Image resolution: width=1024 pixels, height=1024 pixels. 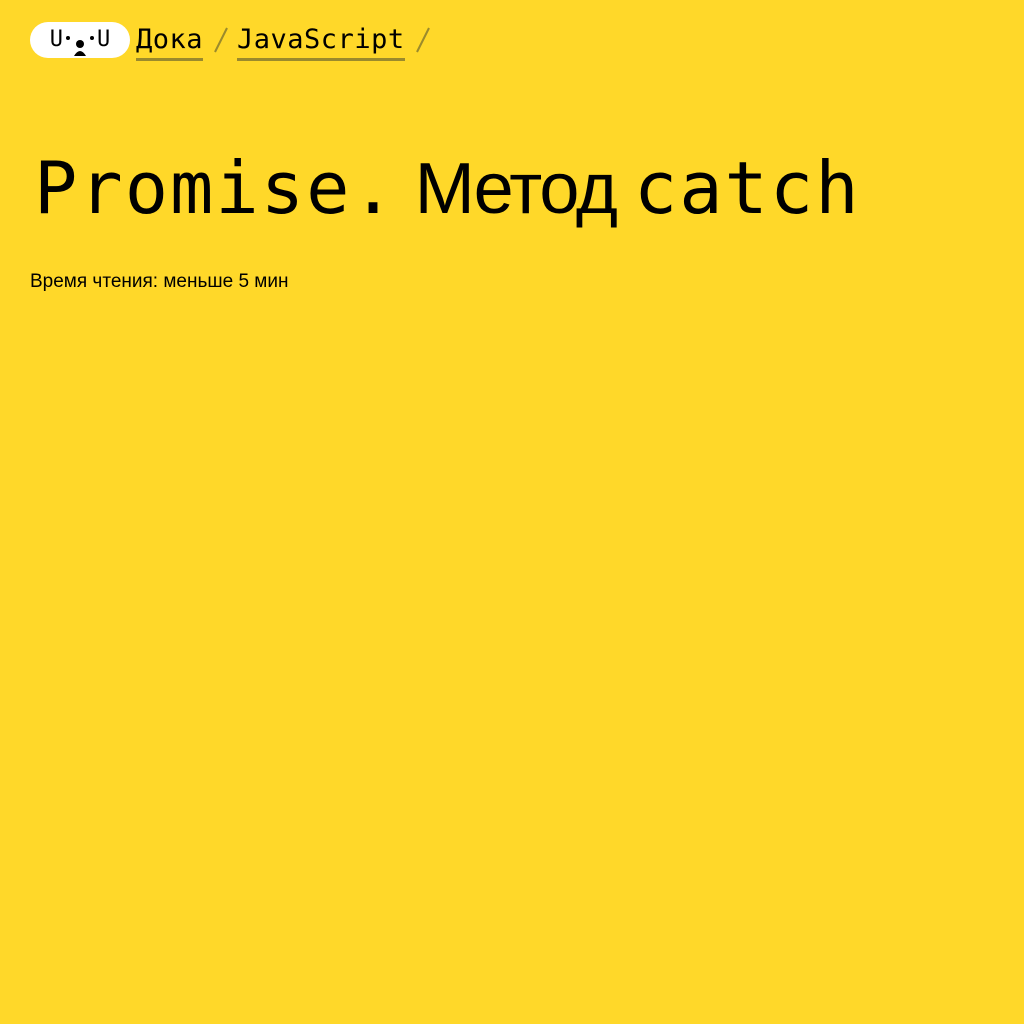 What do you see at coordinates (56, 39) in the screenshot?
I see `logo-letter-left: U` at bounding box center [56, 39].